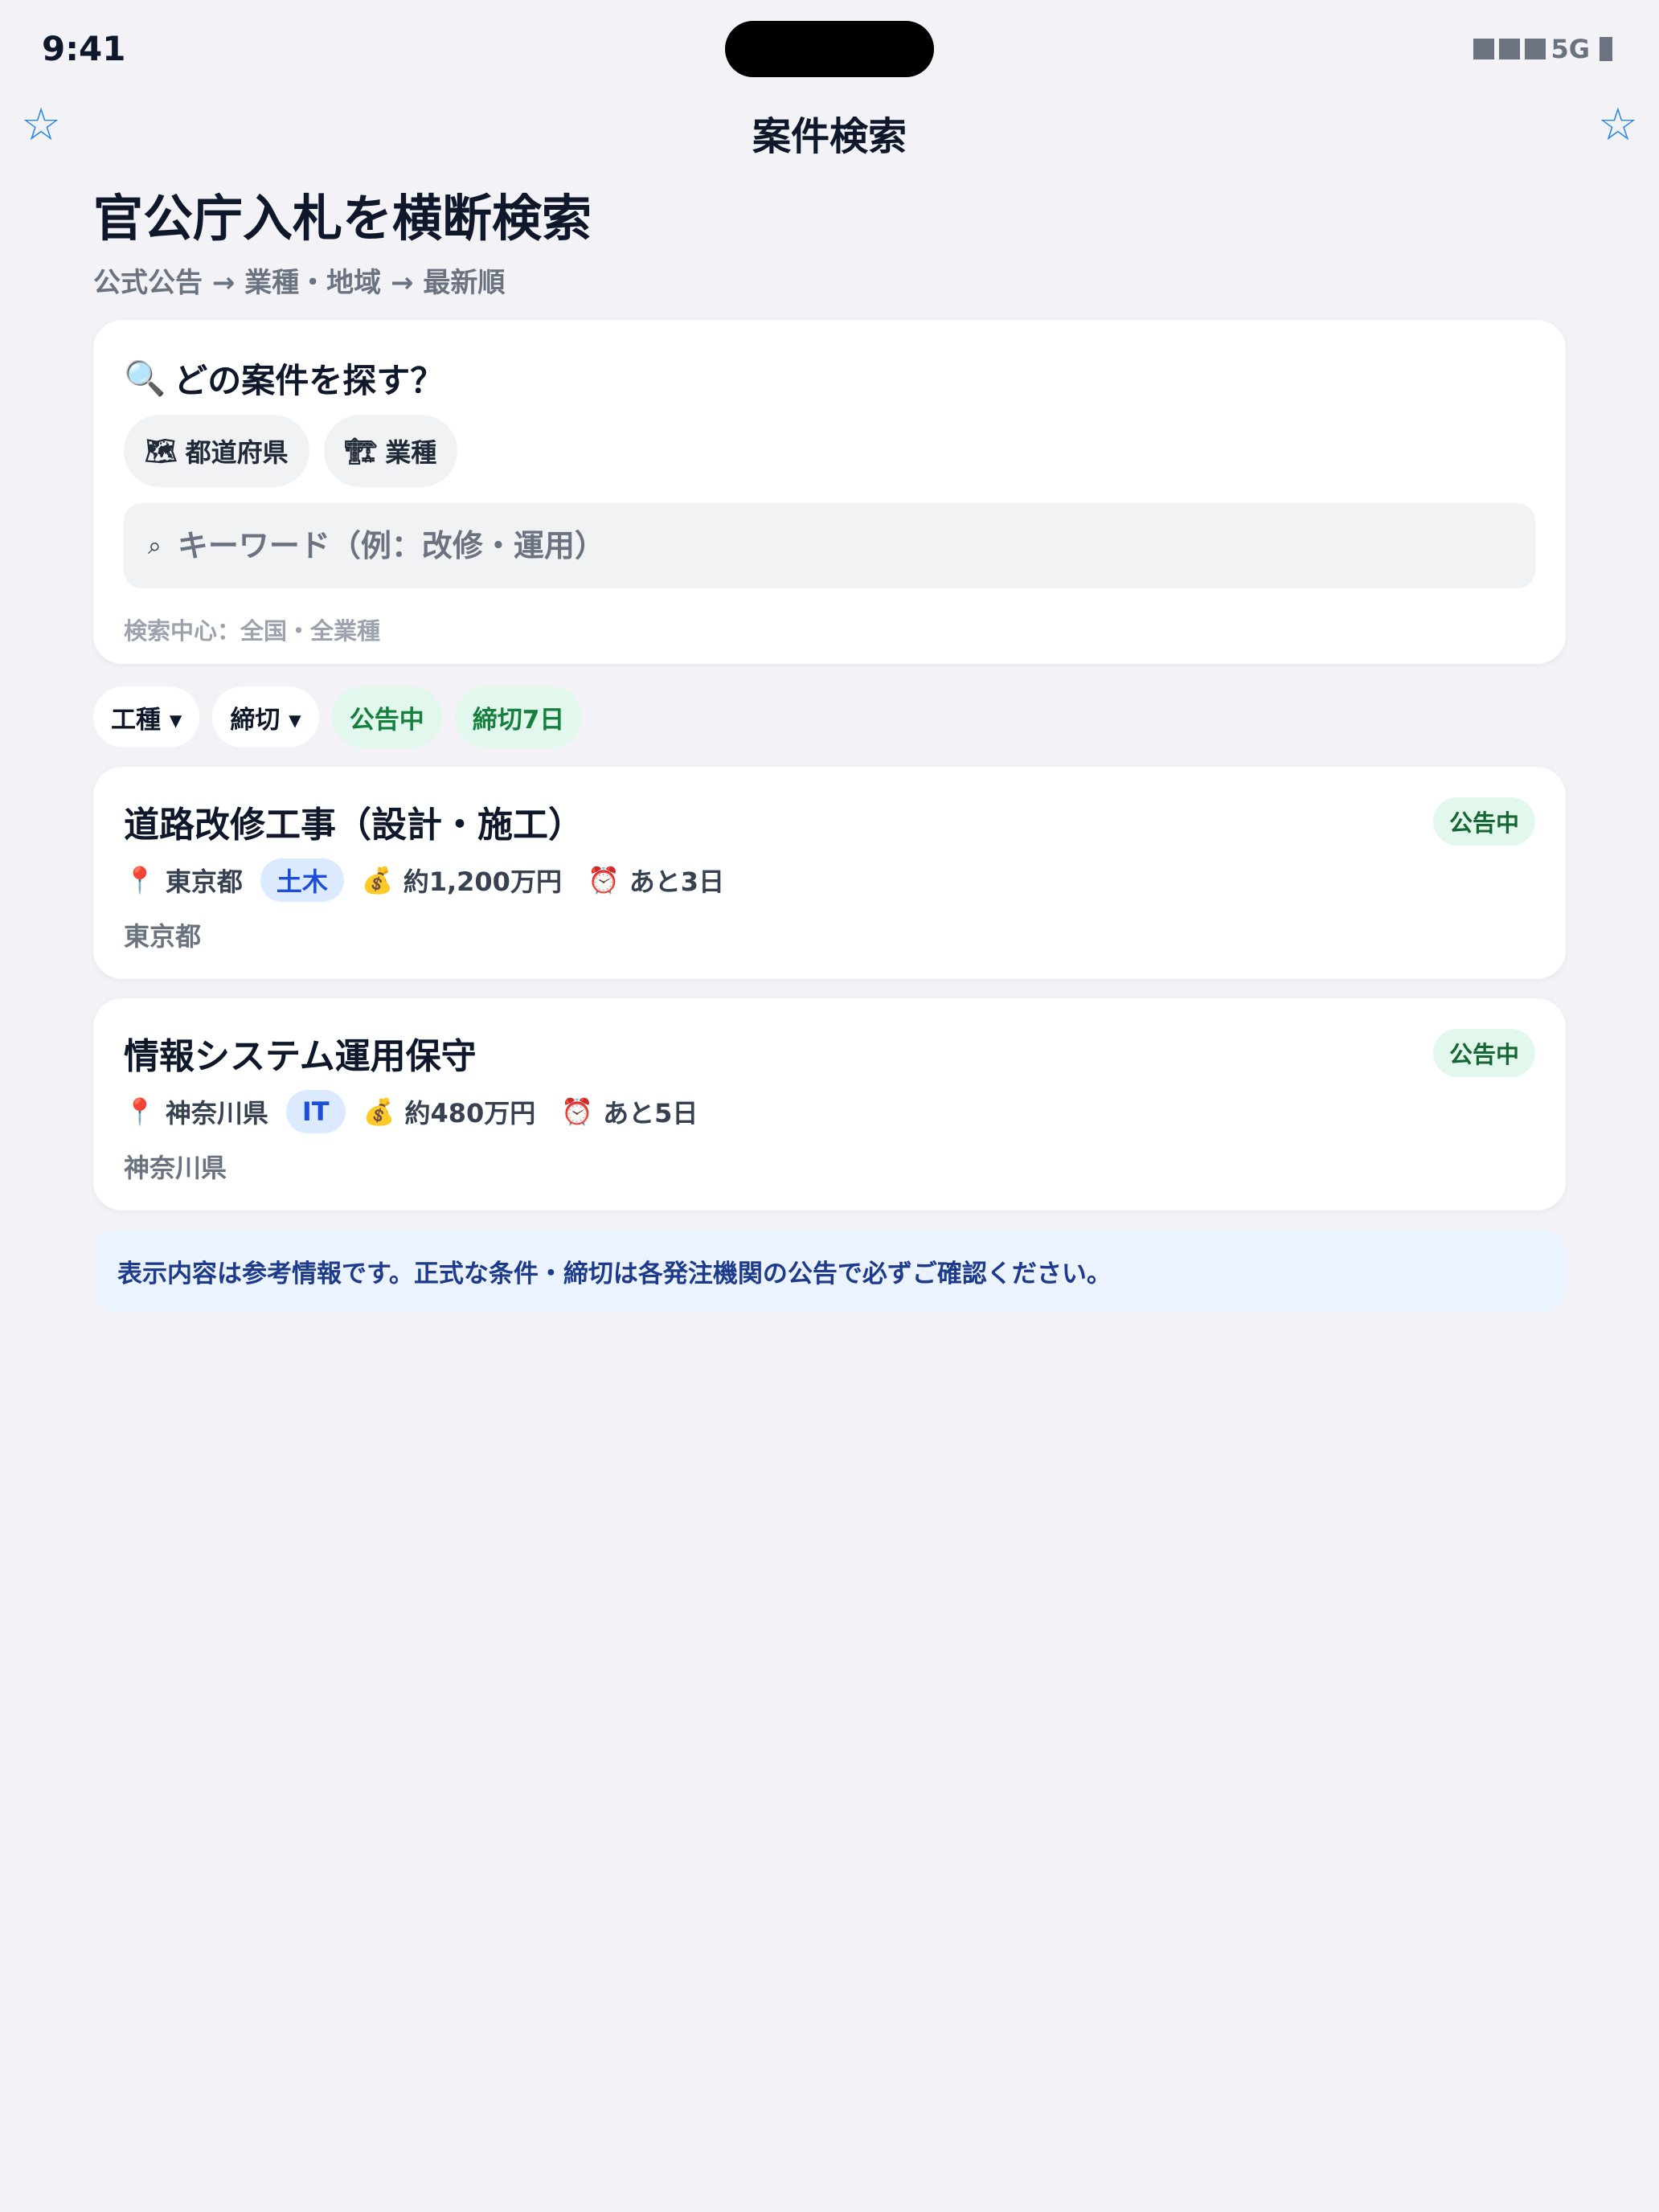 This screenshot has width=1659, height=2212. I want to click on prefecture-chip: 🗺 都道府県, so click(216, 451).